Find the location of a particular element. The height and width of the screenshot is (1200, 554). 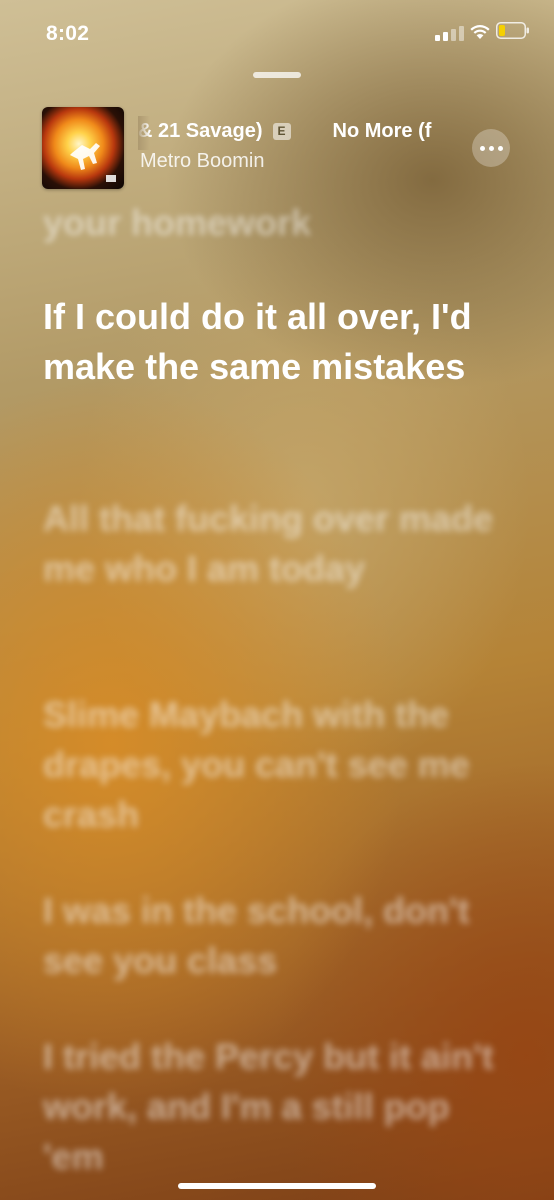

ellipsis-icon is located at coordinates (482, 148).